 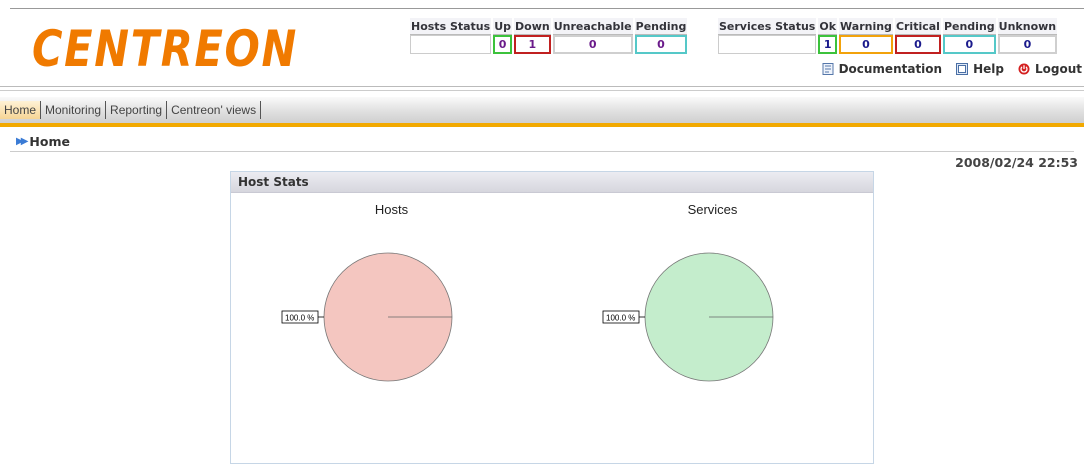 I want to click on hosts-status-blank, so click(x=451, y=44).